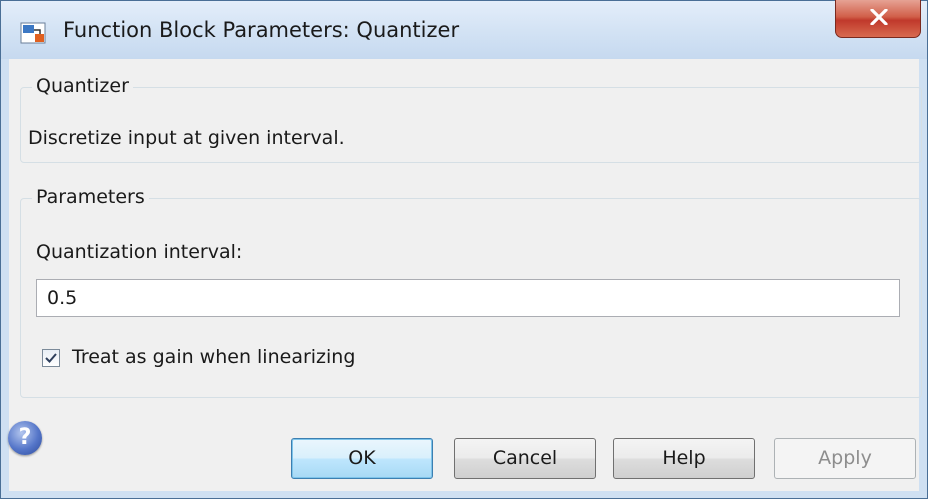  I want to click on close-button, so click(878, 19).